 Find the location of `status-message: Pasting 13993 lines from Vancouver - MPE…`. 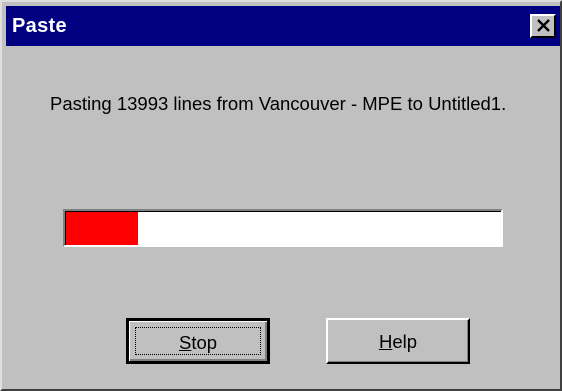

status-message: Pasting 13993 lines from Vancouver - MPE… is located at coordinates (278, 103).